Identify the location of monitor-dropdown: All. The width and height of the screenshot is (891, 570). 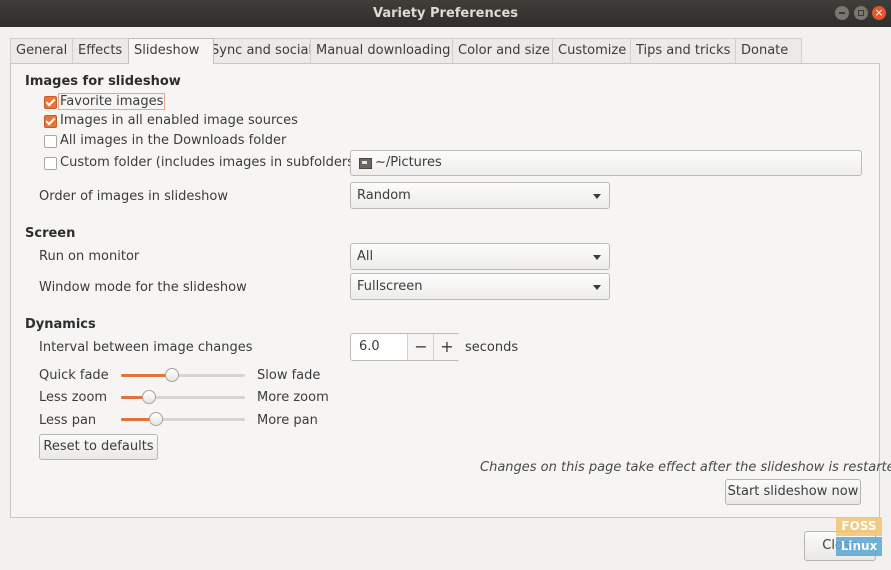
(480, 256).